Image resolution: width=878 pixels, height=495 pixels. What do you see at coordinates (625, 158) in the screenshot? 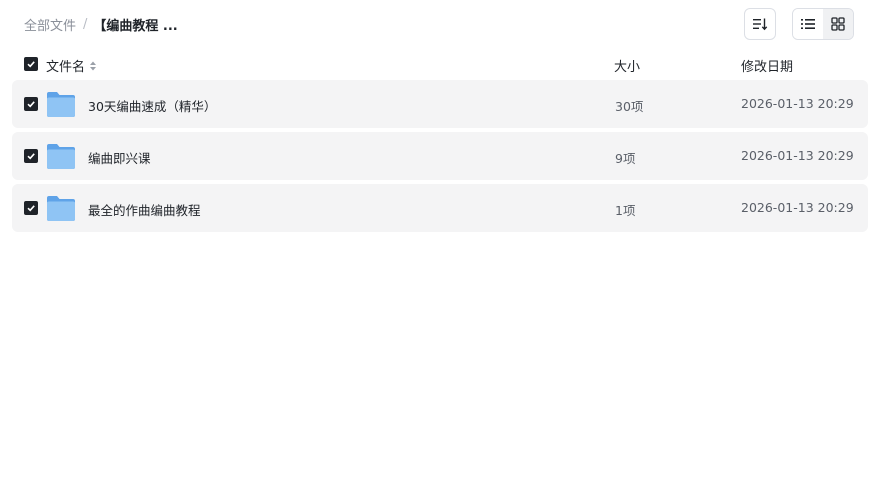
I see `row-size: 9项` at bounding box center [625, 158].